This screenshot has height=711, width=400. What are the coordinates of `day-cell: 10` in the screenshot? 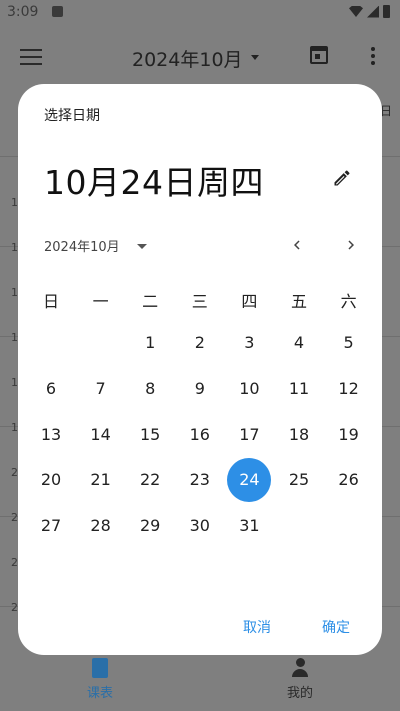 It's located at (249, 389).